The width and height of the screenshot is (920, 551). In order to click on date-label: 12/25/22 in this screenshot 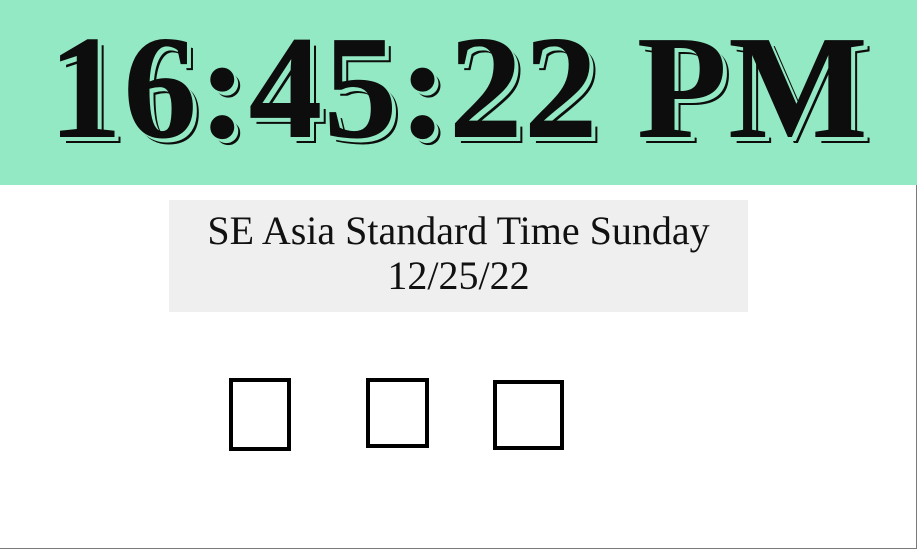, I will do `click(458, 275)`.